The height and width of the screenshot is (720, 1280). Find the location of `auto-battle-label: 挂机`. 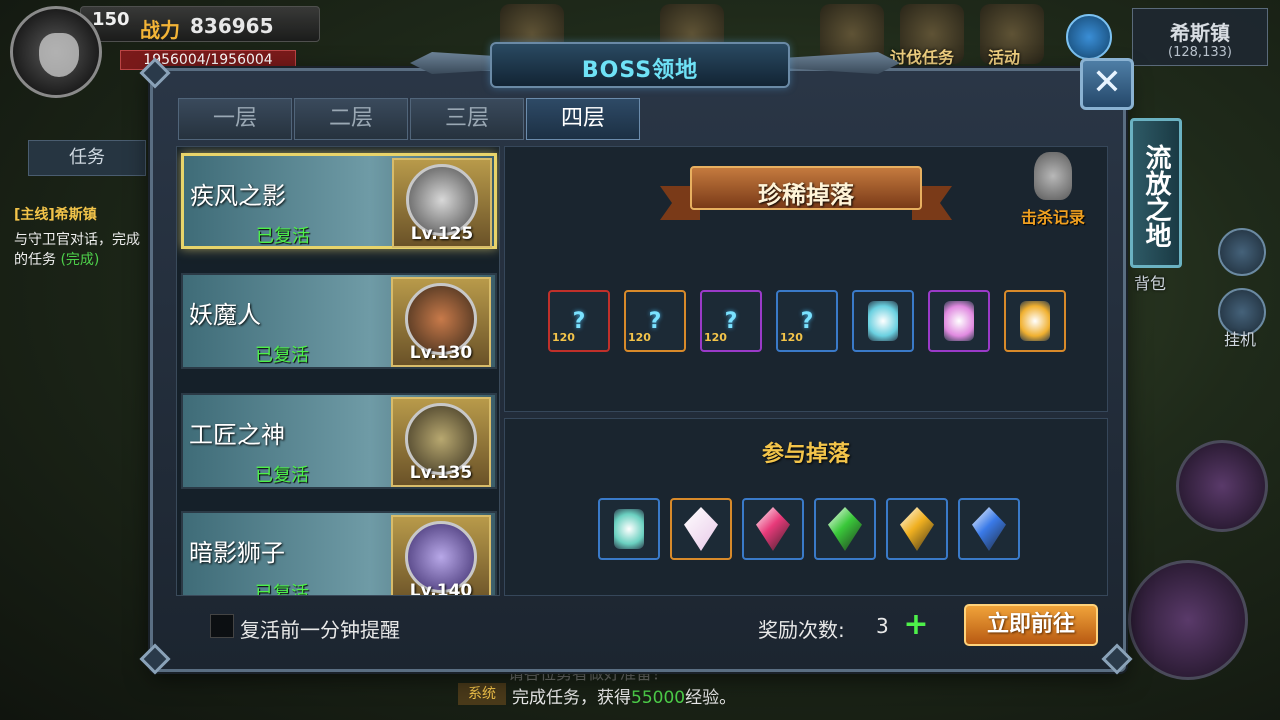

auto-battle-label: 挂机 is located at coordinates (1240, 339).